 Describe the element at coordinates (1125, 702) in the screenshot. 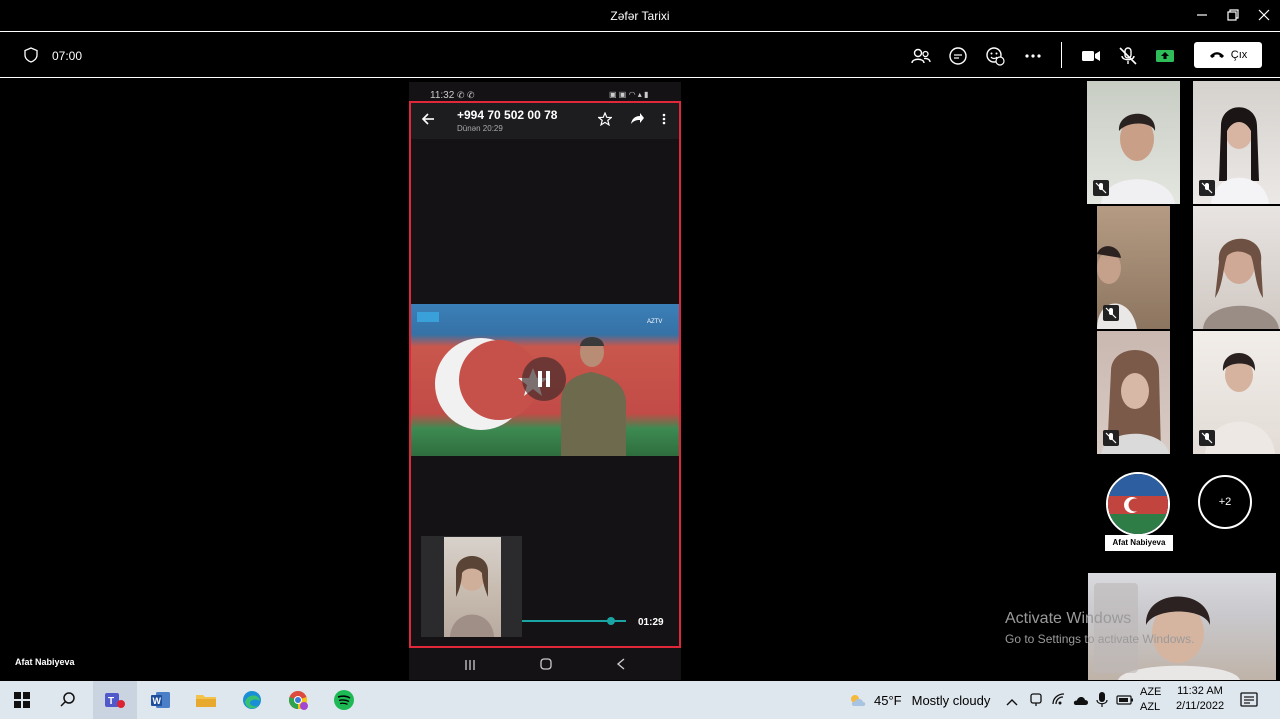

I see `battery-icon` at that location.